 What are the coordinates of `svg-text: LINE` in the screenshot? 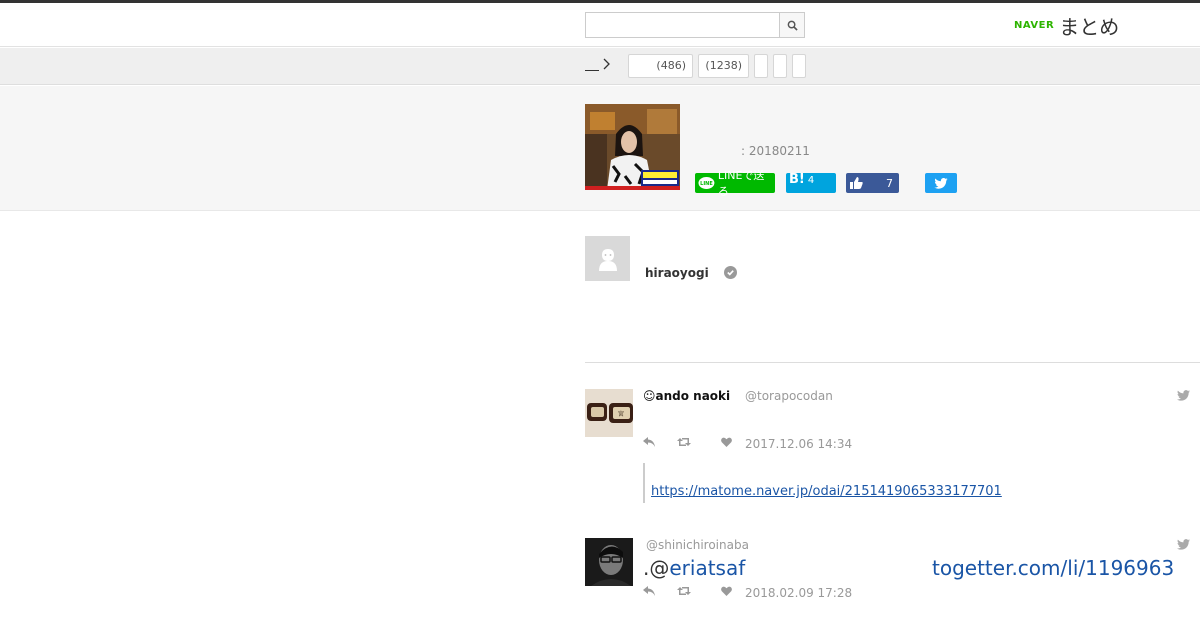 It's located at (706, 183).